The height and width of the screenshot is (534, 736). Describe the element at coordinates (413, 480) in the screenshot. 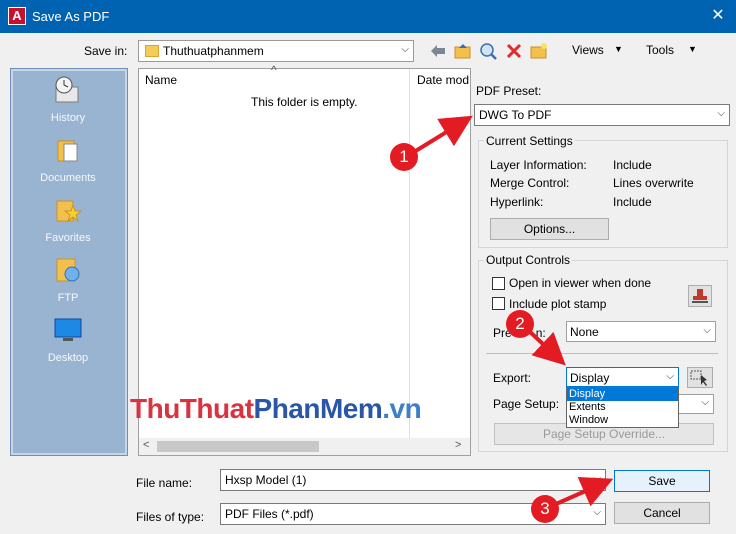

I see `file-name-input: Hxsp Model (1) ⌵` at that location.